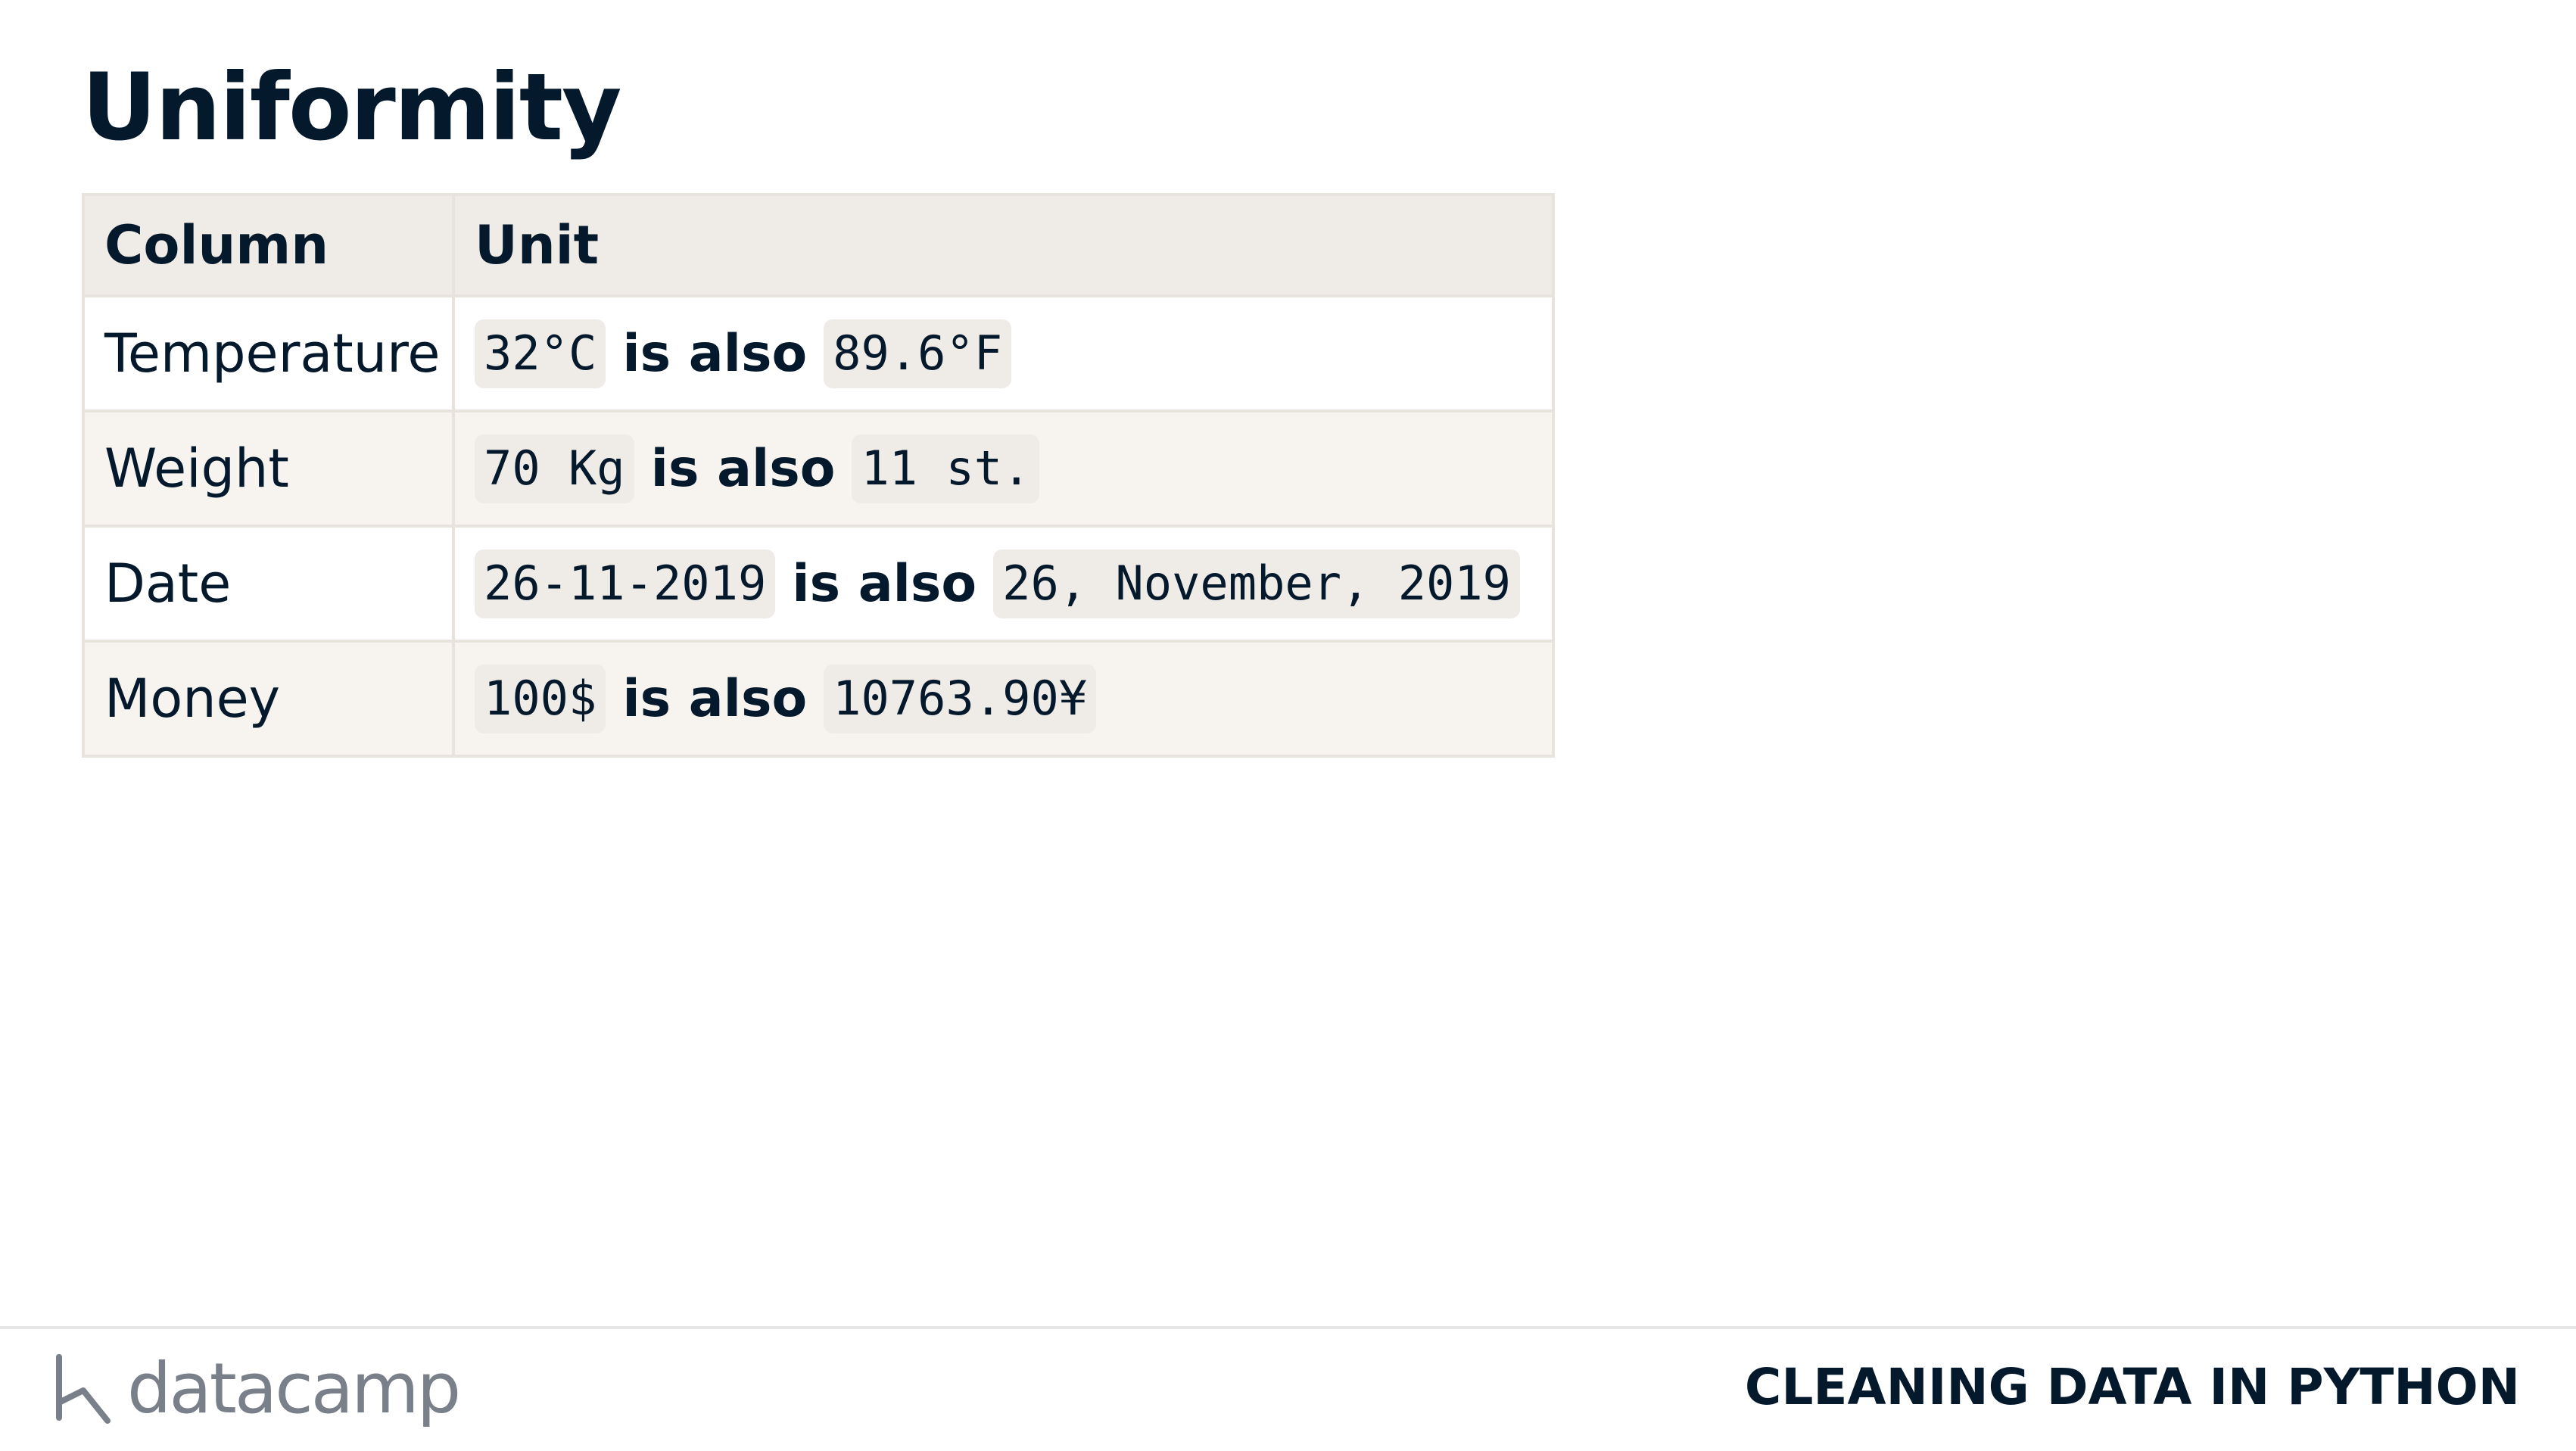 The image size is (2576, 1451). Describe the element at coordinates (352, 108) in the screenshot. I see `slide-title: Uniformity` at that location.